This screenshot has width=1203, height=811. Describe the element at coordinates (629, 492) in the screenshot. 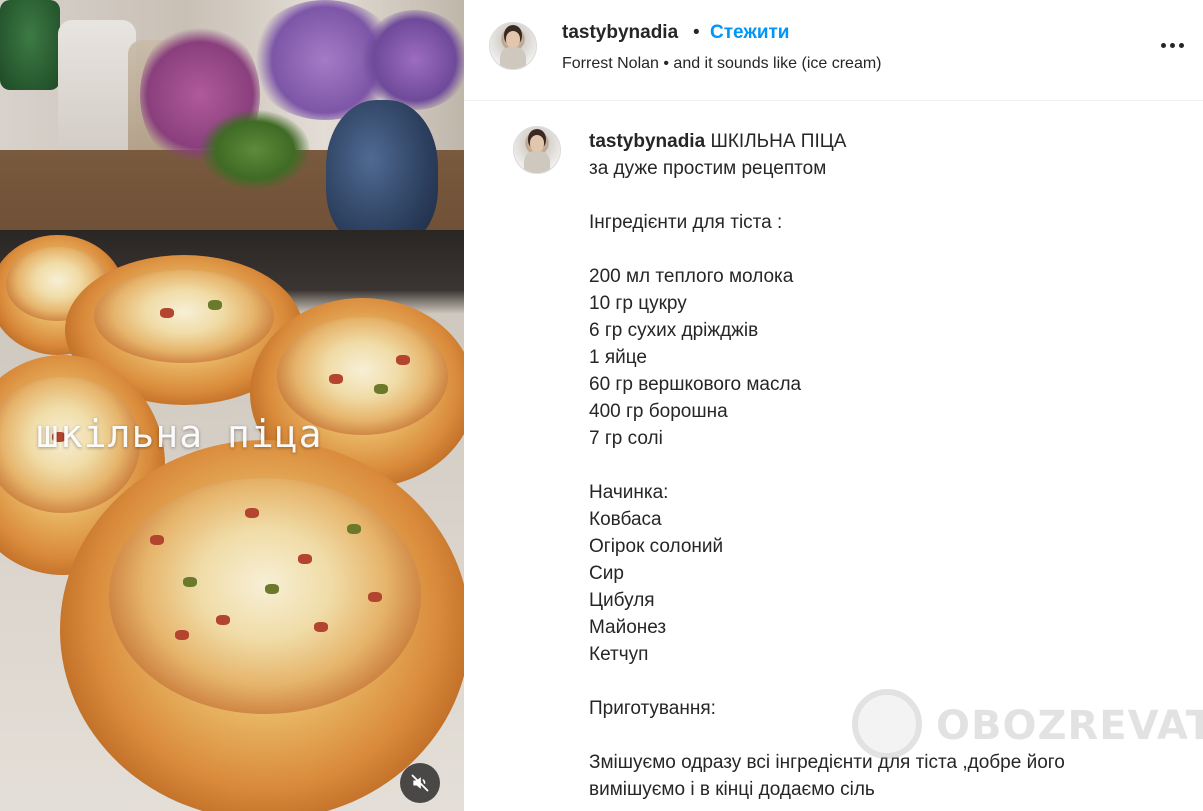

I see `caption-line: Начинка:` at that location.